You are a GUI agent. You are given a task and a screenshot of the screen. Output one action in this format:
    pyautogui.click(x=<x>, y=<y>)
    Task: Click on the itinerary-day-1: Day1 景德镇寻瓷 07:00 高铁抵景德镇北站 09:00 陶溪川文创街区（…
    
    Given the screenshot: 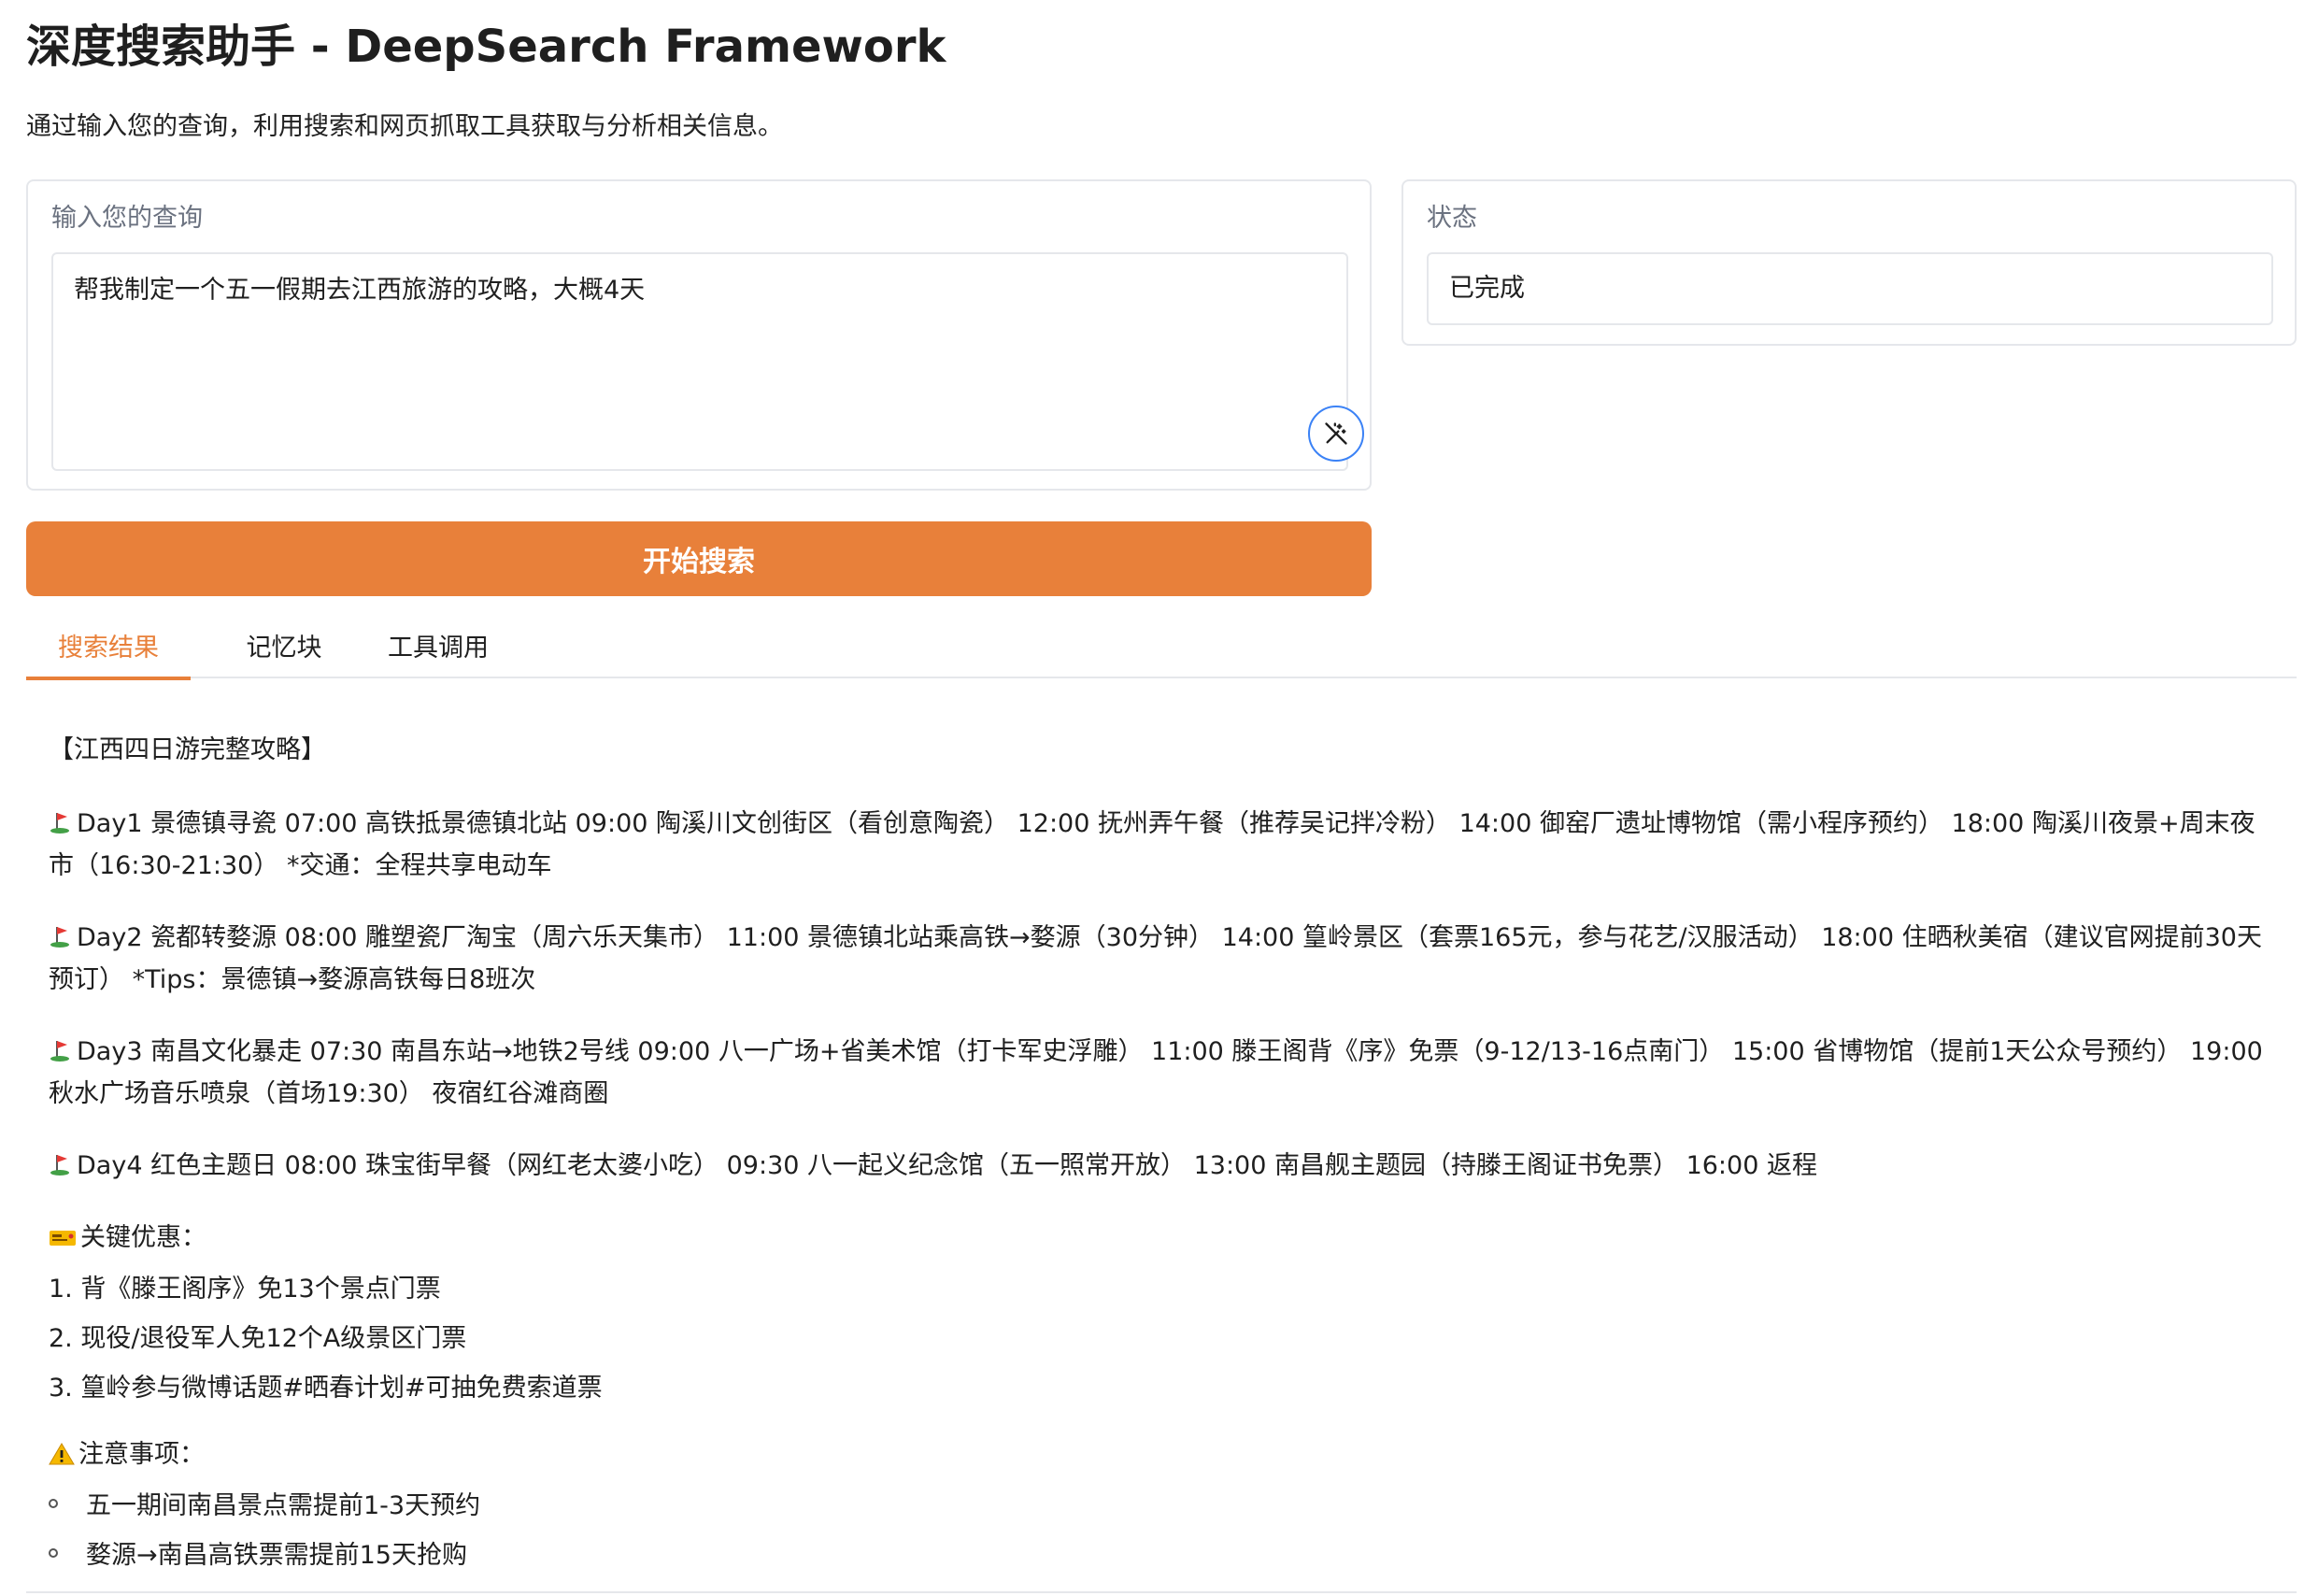 What is the action you would take?
    pyautogui.click(x=1160, y=845)
    